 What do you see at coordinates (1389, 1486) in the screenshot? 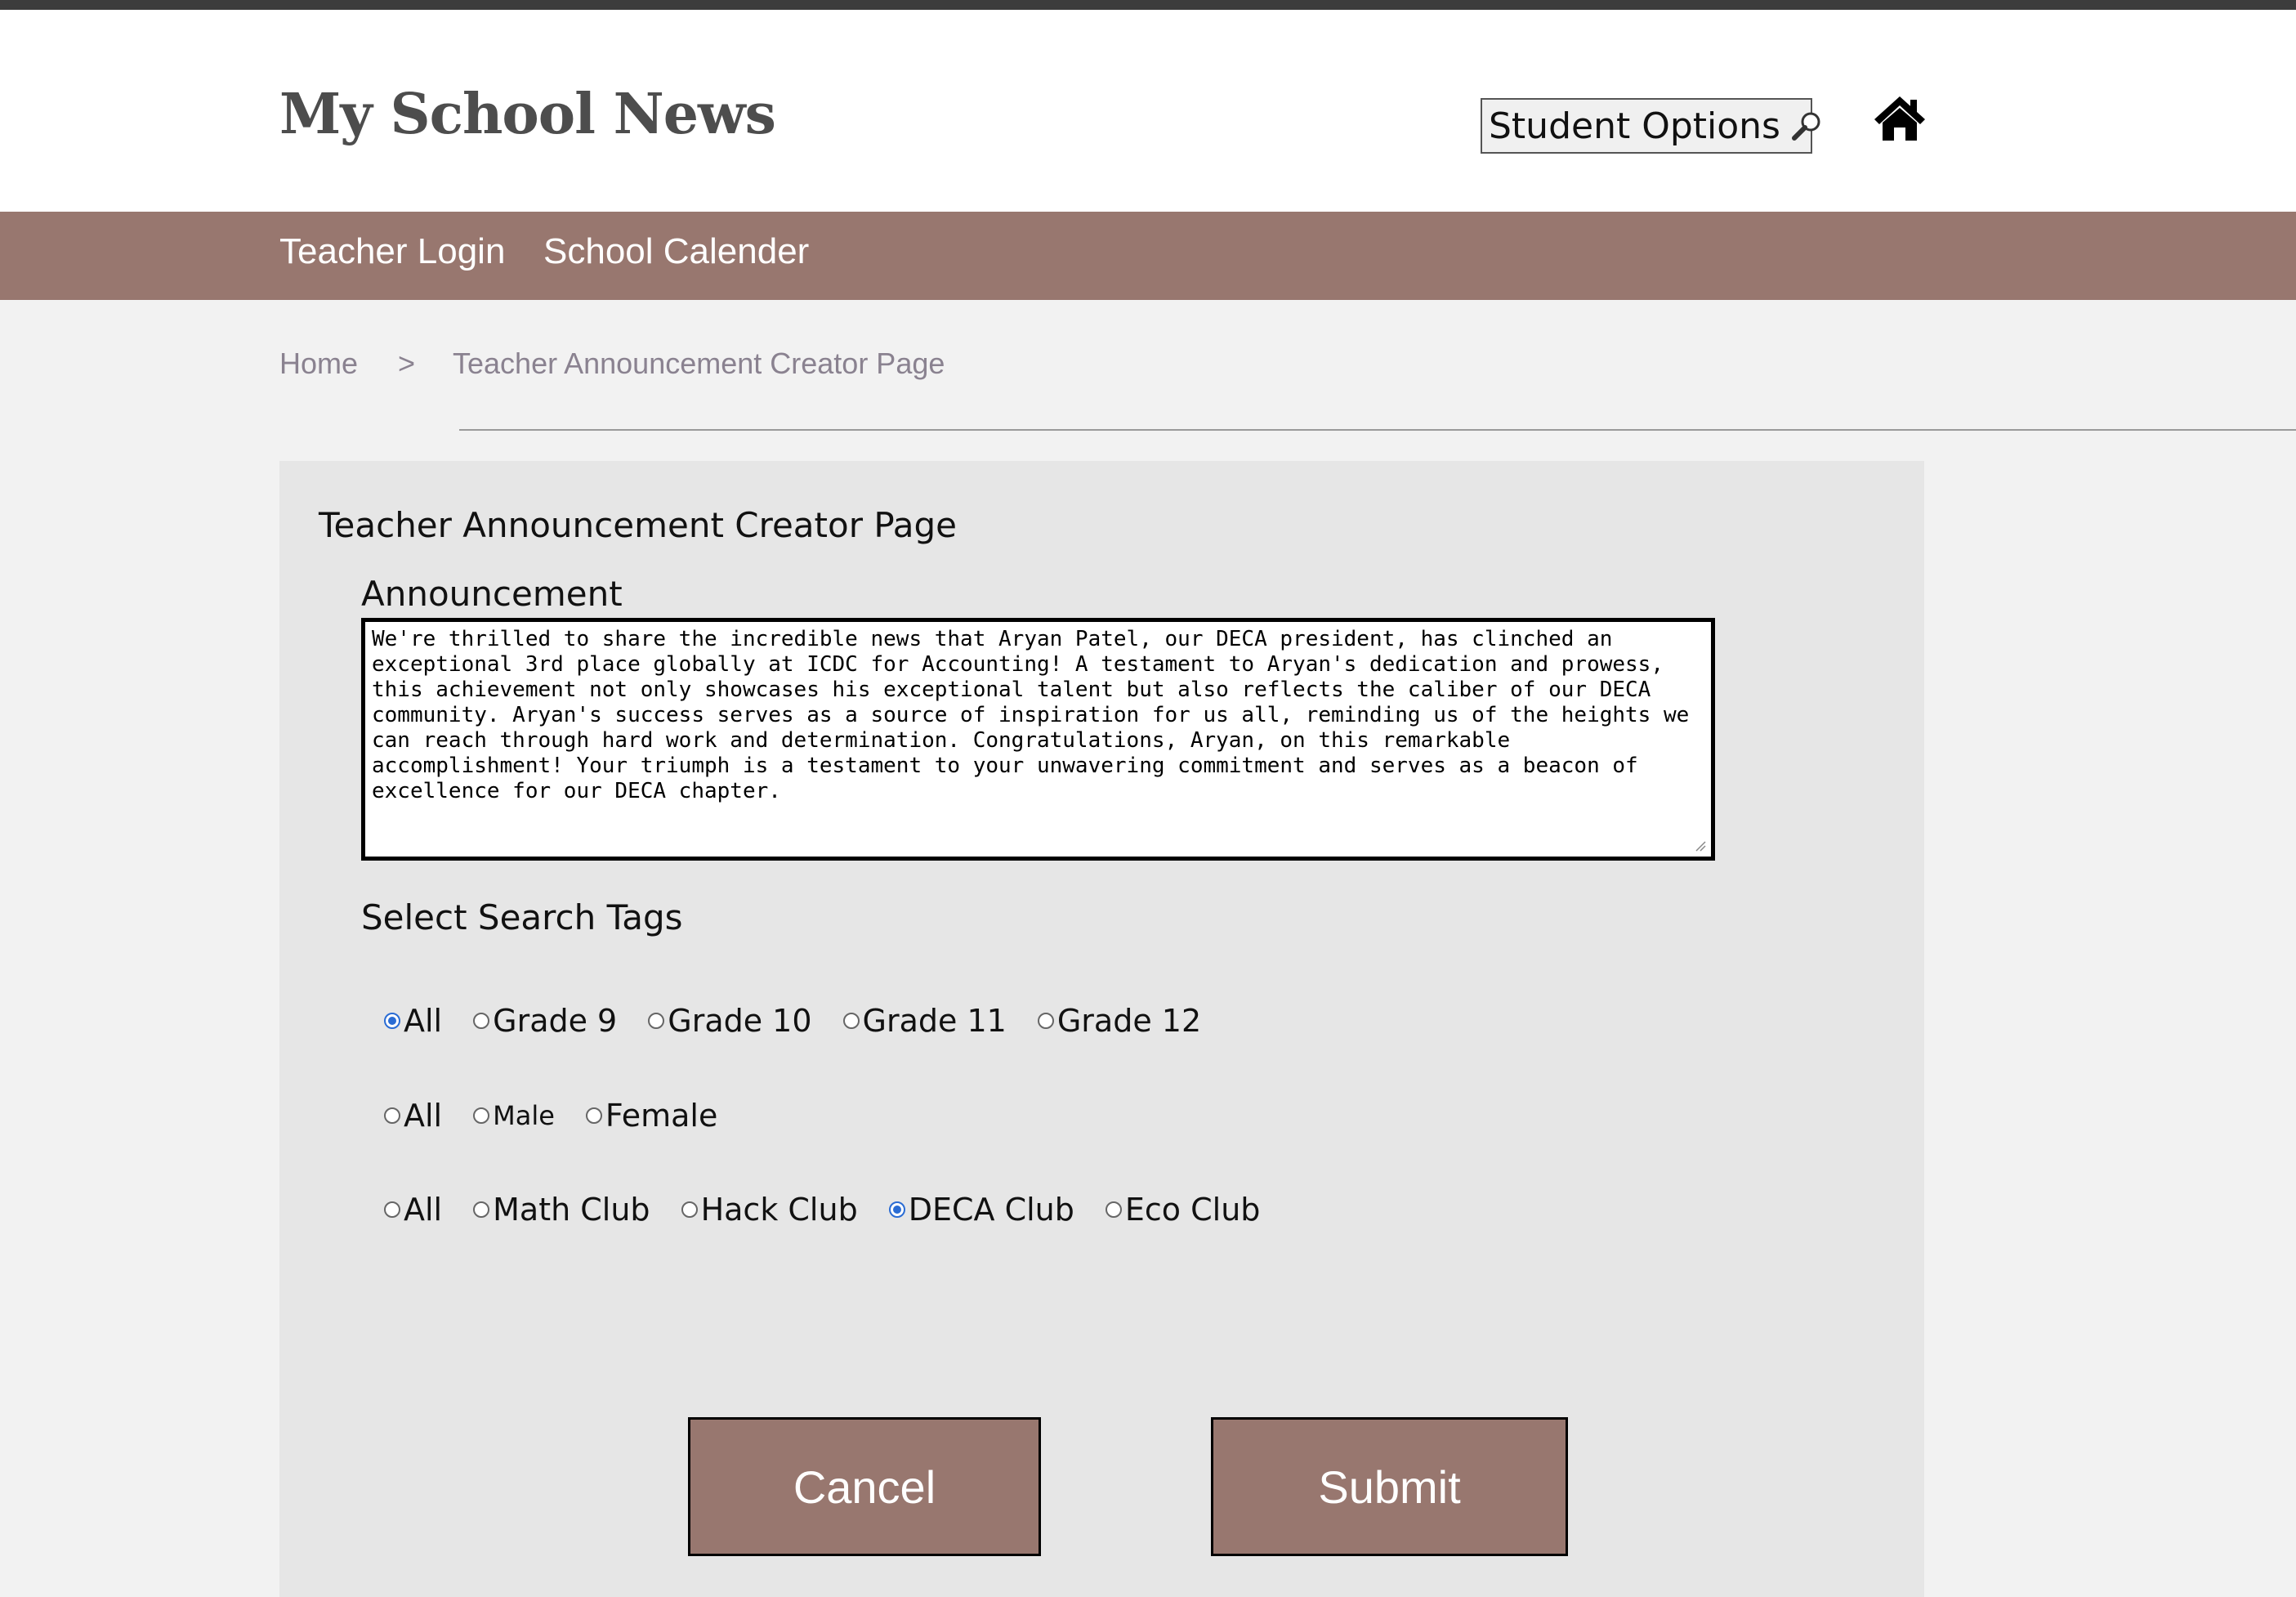
I see `submit-button: Submit` at bounding box center [1389, 1486].